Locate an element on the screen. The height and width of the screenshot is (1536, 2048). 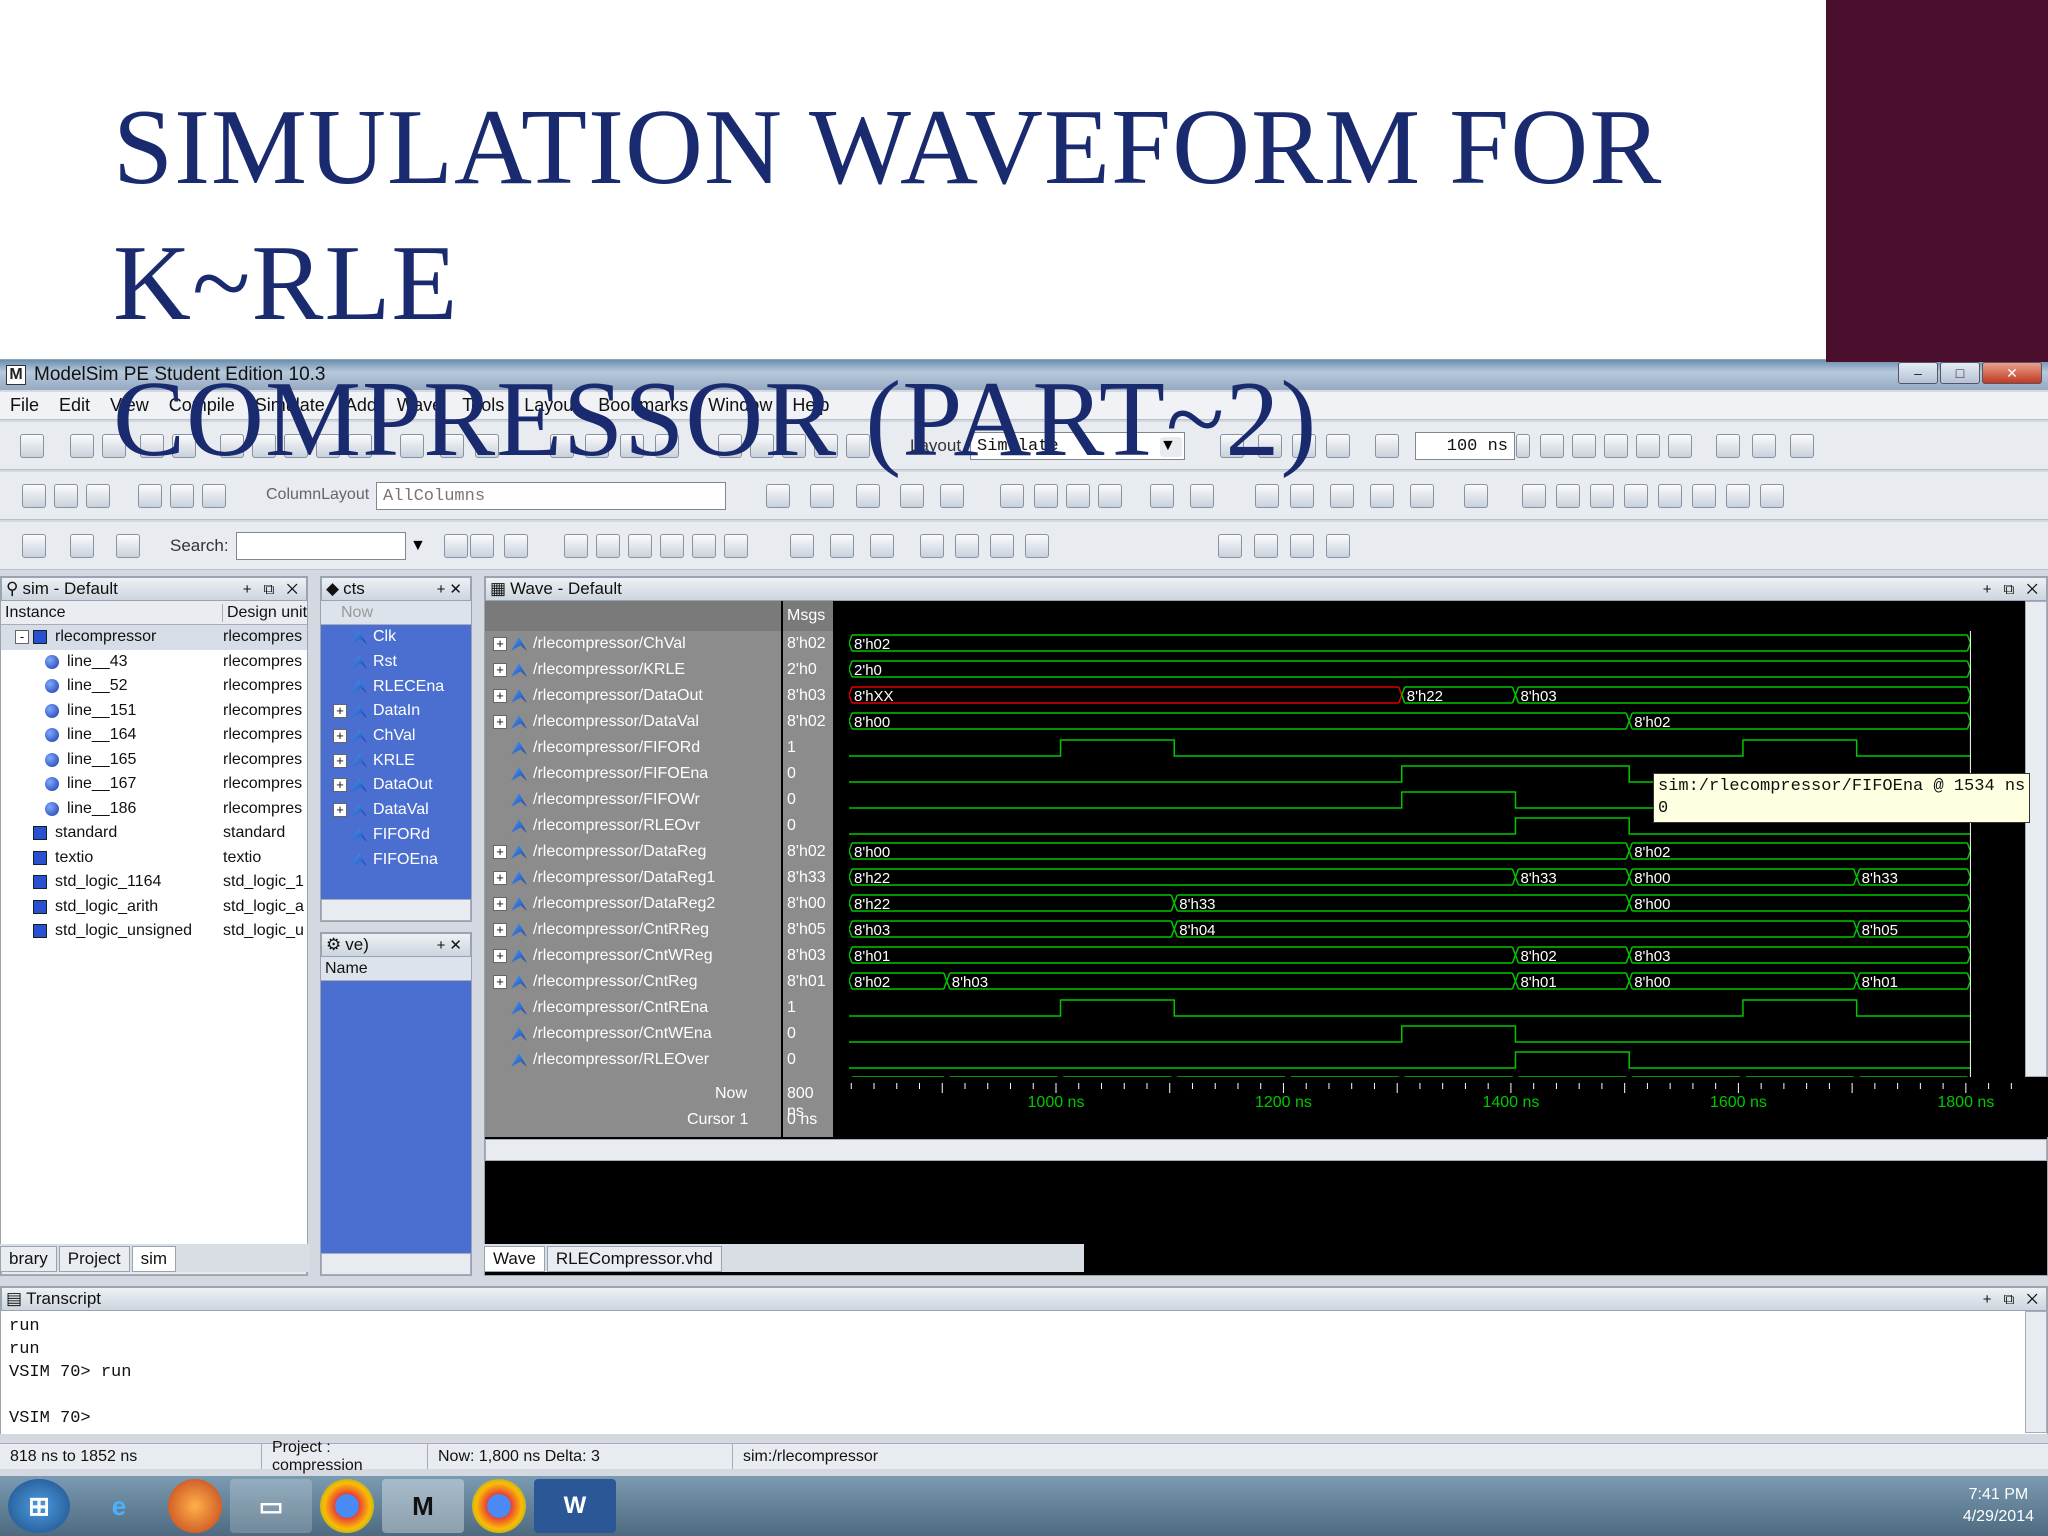
file-explorer-icon: ▭ is located at coordinates (271, 1506).